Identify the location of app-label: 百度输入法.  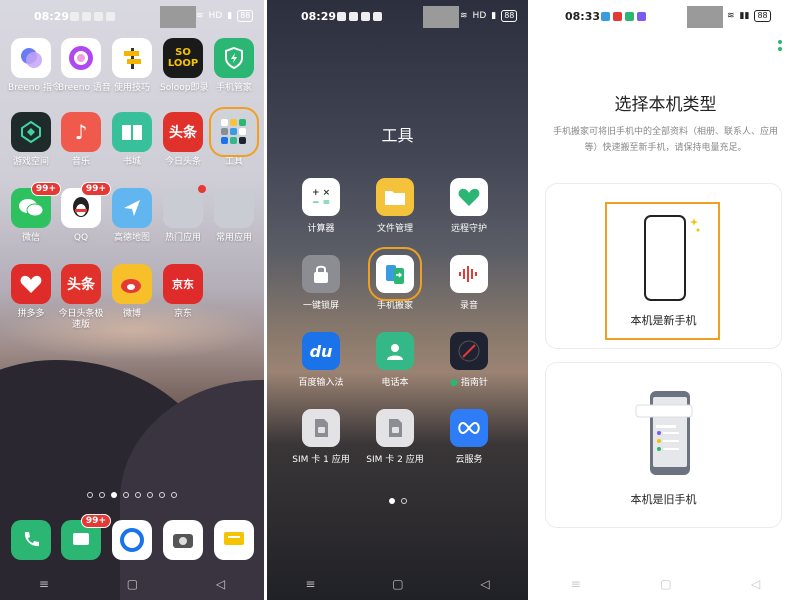
(321, 383).